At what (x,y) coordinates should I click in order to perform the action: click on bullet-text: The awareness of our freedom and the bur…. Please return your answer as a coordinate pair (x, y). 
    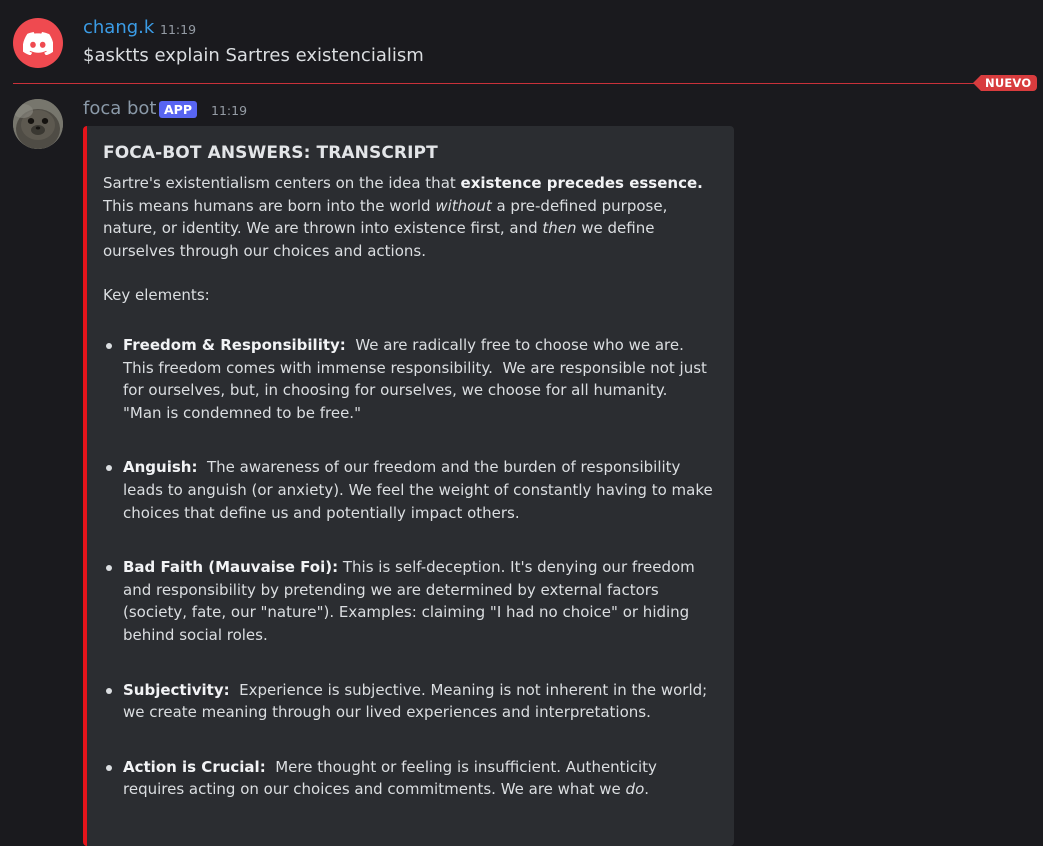
    Looking at the image, I should click on (420, 490).